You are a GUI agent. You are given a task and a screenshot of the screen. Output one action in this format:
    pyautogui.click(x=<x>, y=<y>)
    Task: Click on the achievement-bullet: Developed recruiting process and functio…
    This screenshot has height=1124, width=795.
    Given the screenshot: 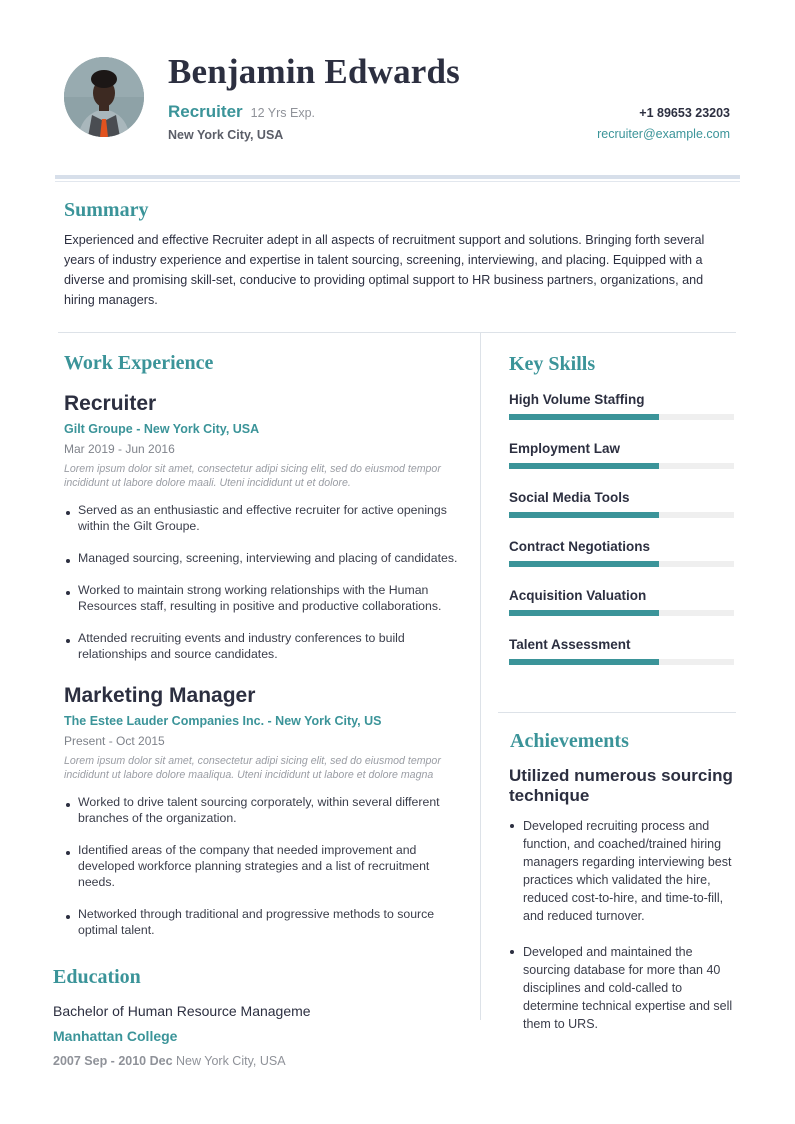 What is the action you would take?
    pyautogui.click(x=625, y=871)
    